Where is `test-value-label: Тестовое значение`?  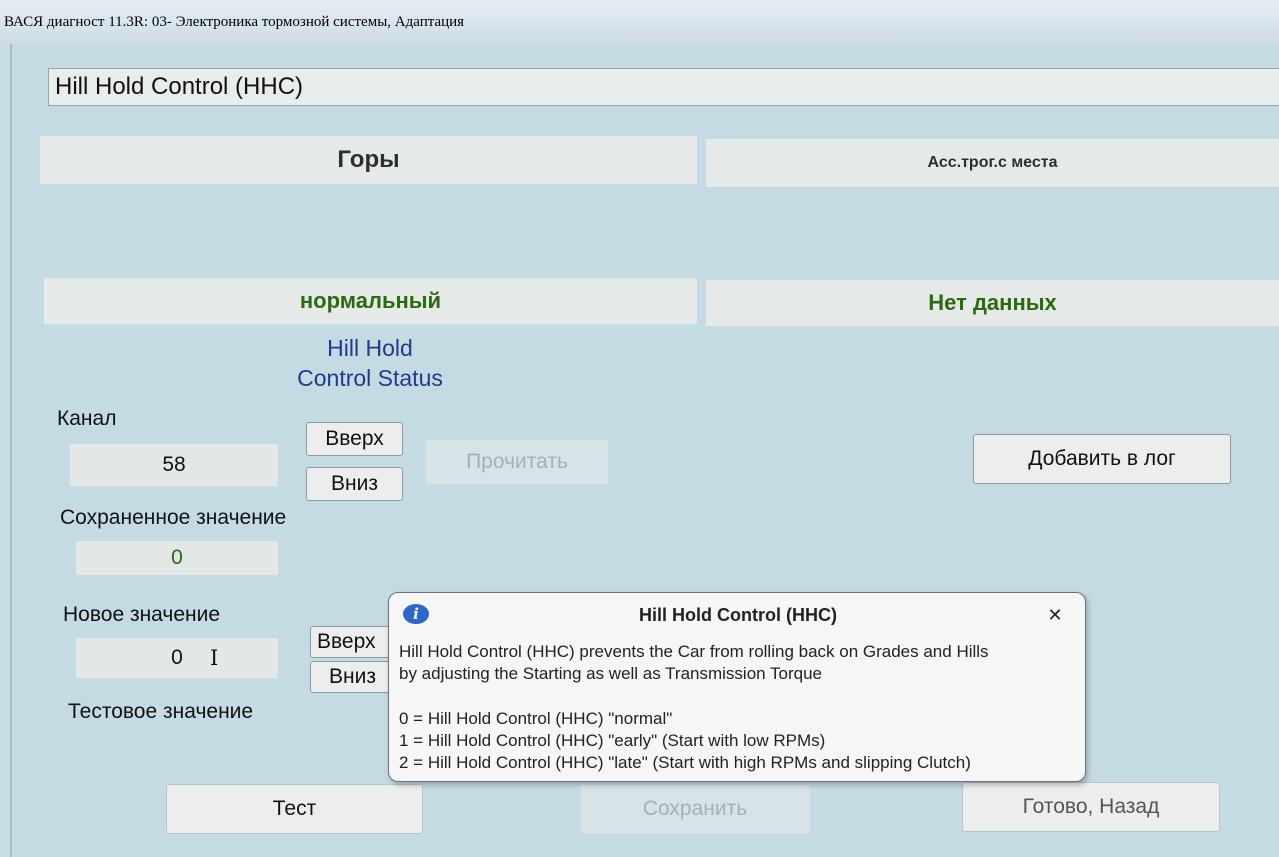
test-value-label: Тестовое значение is located at coordinates (161, 711).